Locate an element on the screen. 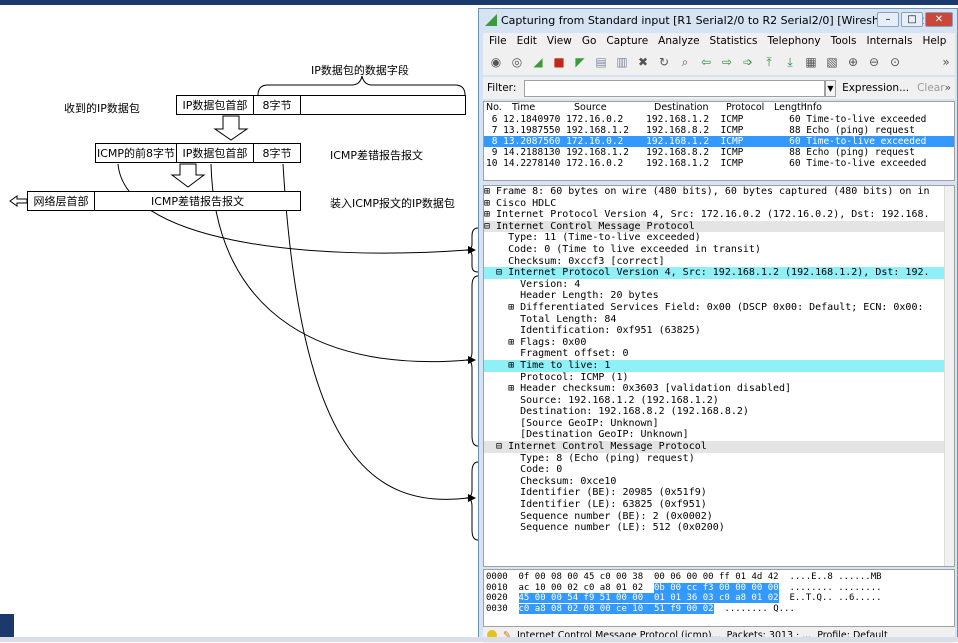 The image size is (958, 643). zoom-out-icon: ⊖ is located at coordinates (874, 62).